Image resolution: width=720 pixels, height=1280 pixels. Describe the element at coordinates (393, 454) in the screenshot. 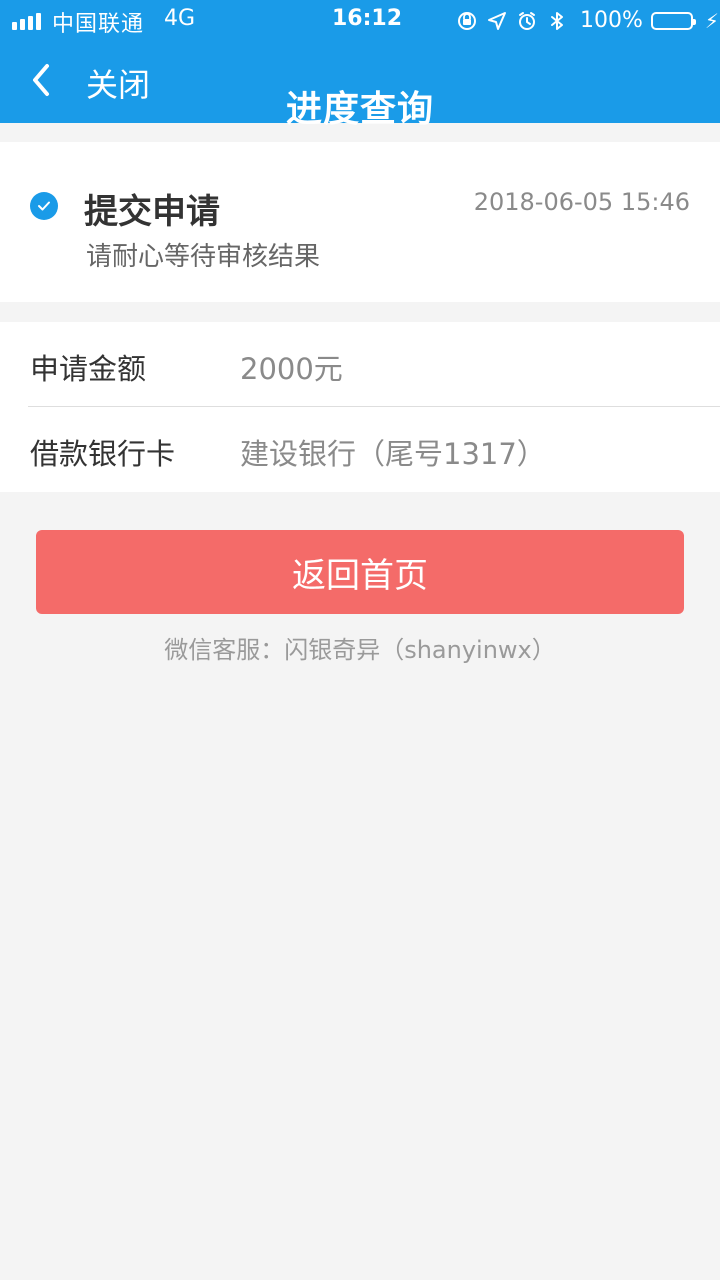

I see `bank-card-value: 建设银行（尾号1317）` at that location.